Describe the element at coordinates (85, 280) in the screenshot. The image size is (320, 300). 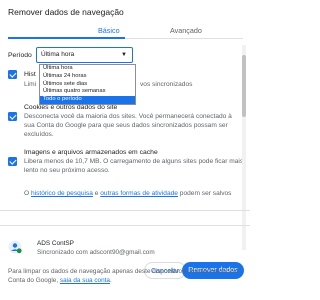
I see `sign-out-link: saia da sua conta` at that location.